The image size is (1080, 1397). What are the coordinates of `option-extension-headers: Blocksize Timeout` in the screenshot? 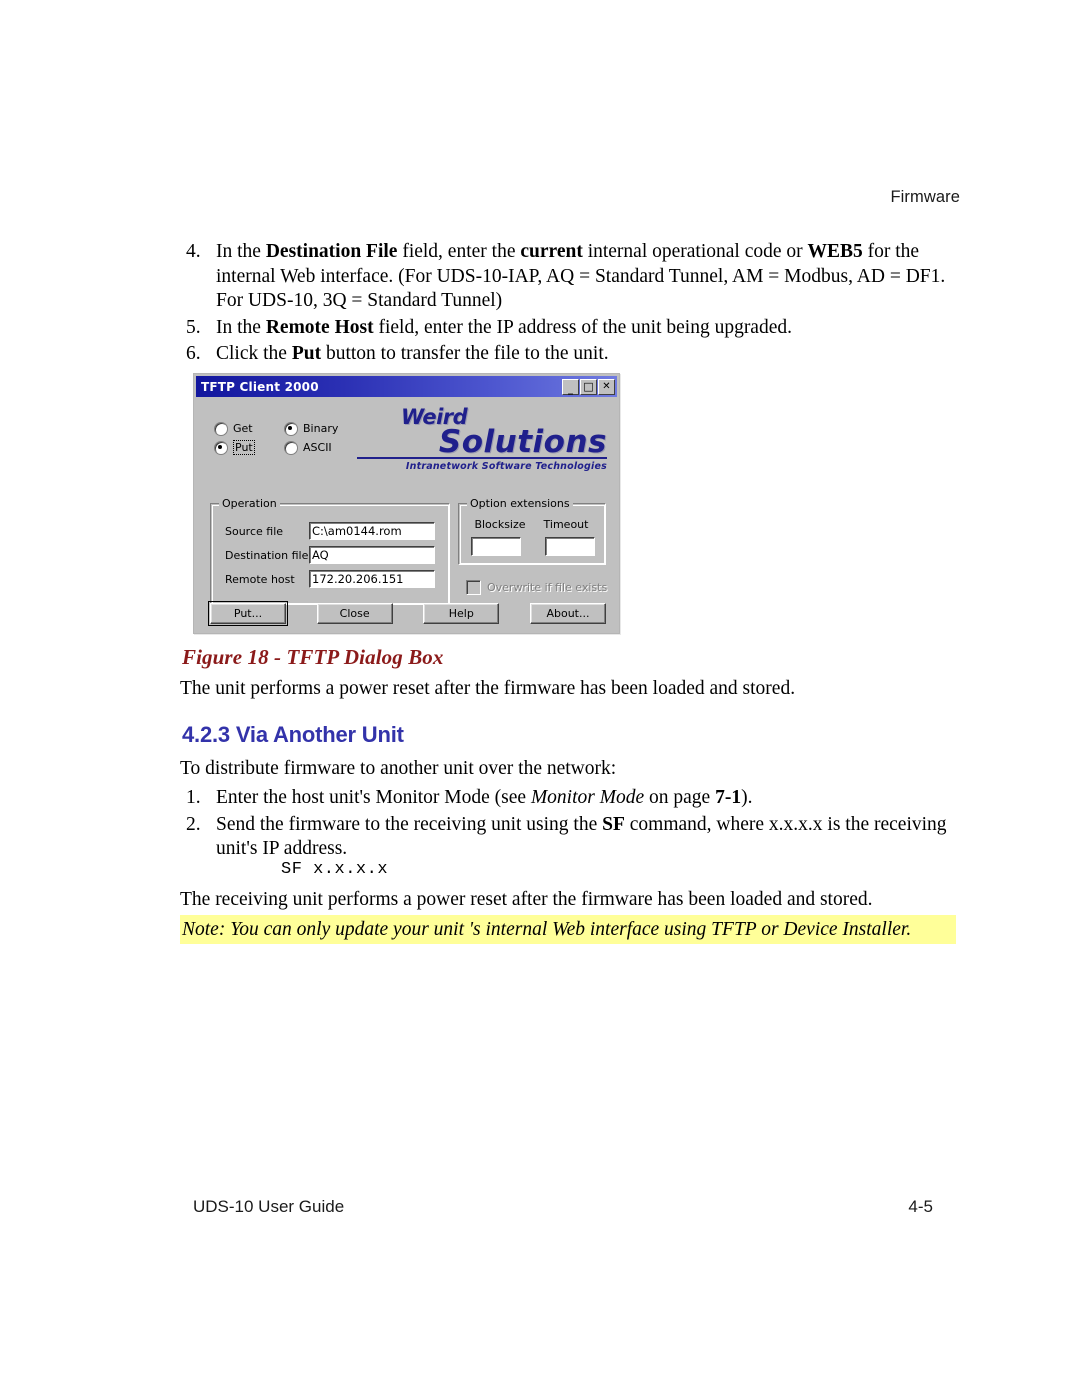 It's located at (533, 524).